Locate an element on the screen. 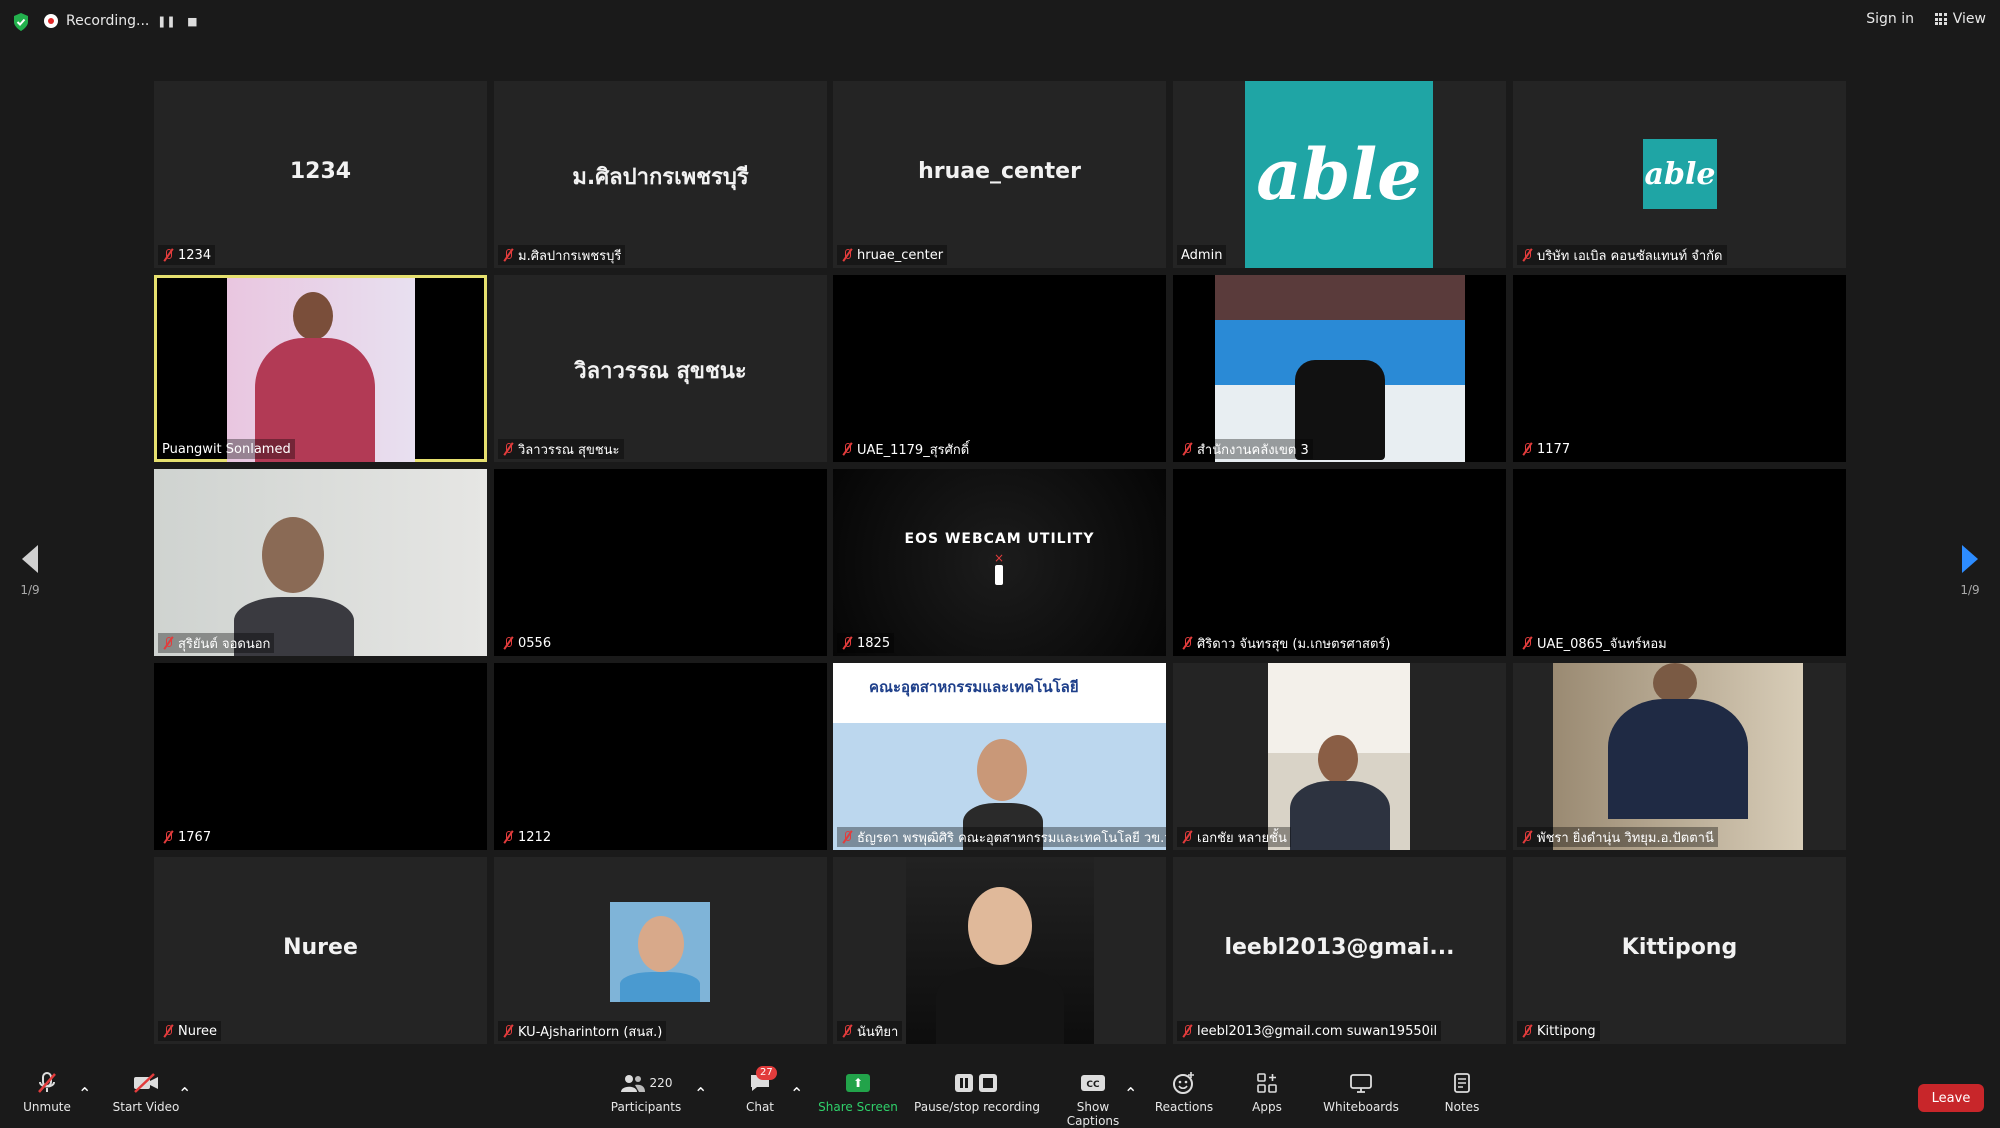  start-video-button: Start Video is located at coordinates (146, 1092).